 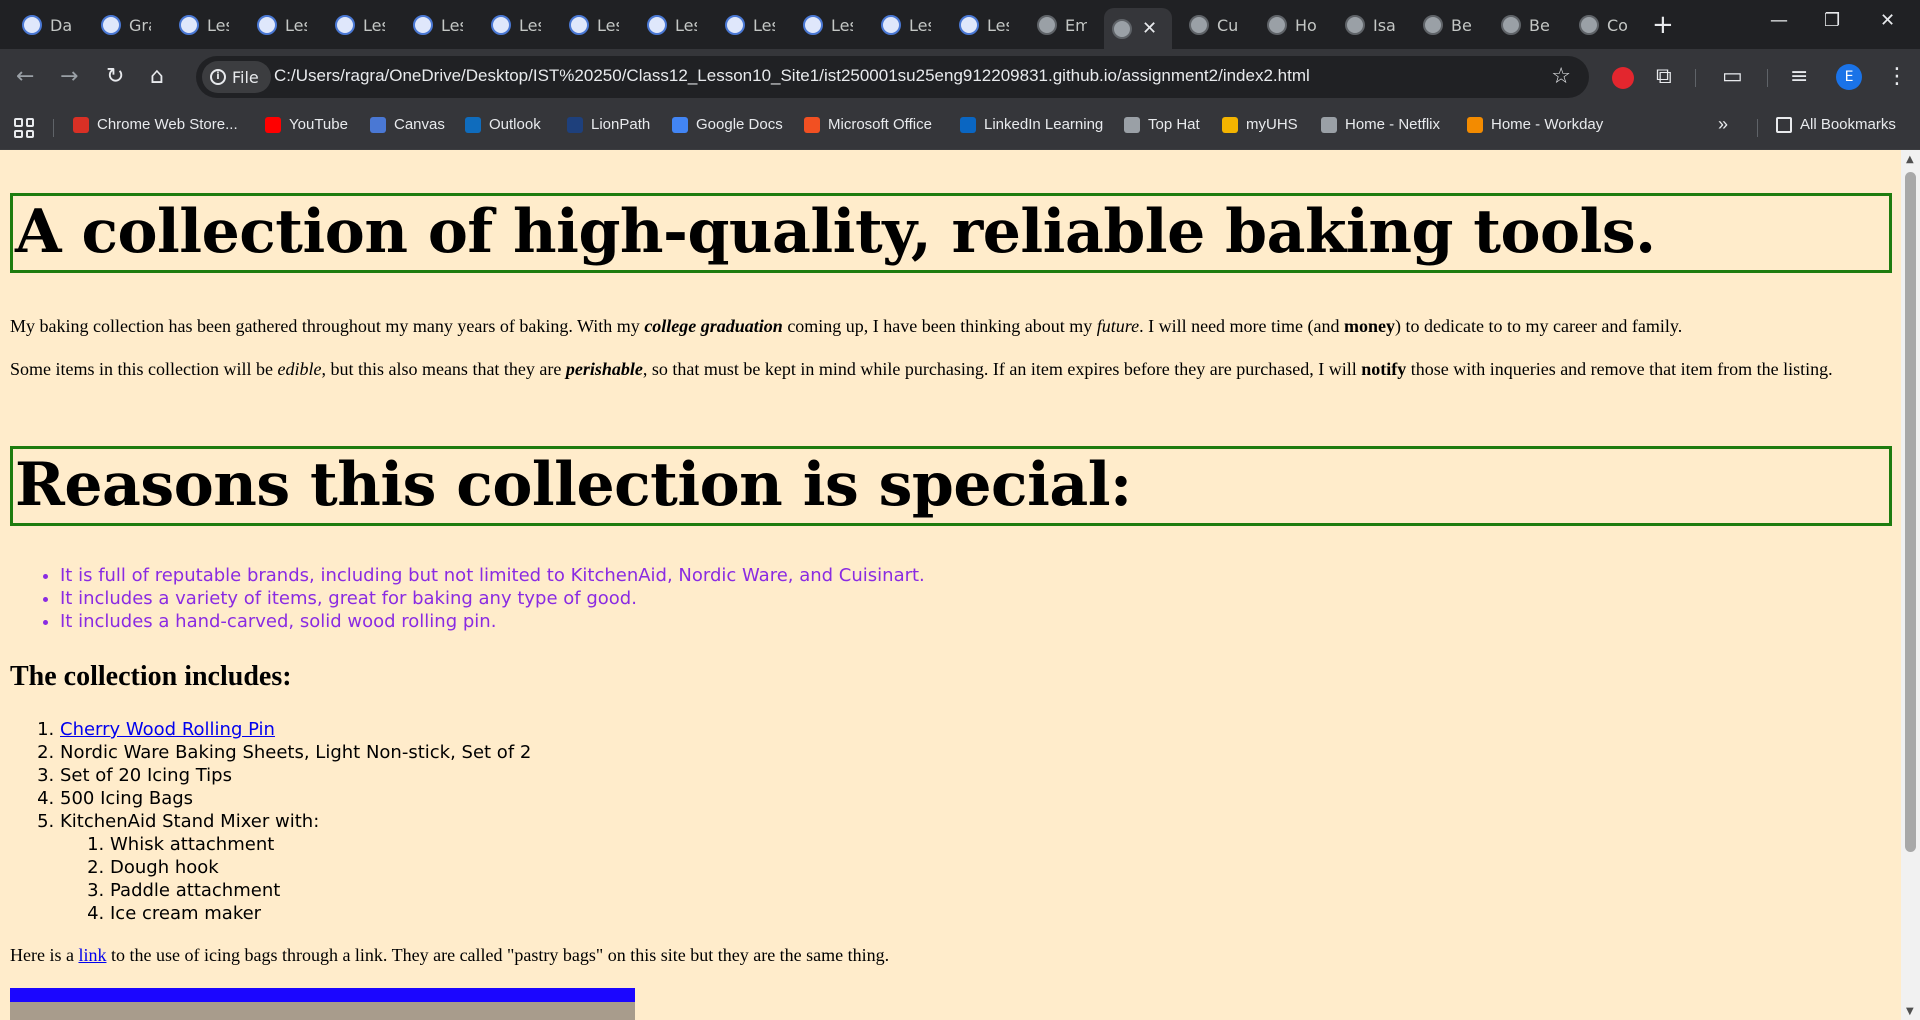 What do you see at coordinates (1149, 28) in the screenshot?
I see `close-tab-icon: ✕` at bounding box center [1149, 28].